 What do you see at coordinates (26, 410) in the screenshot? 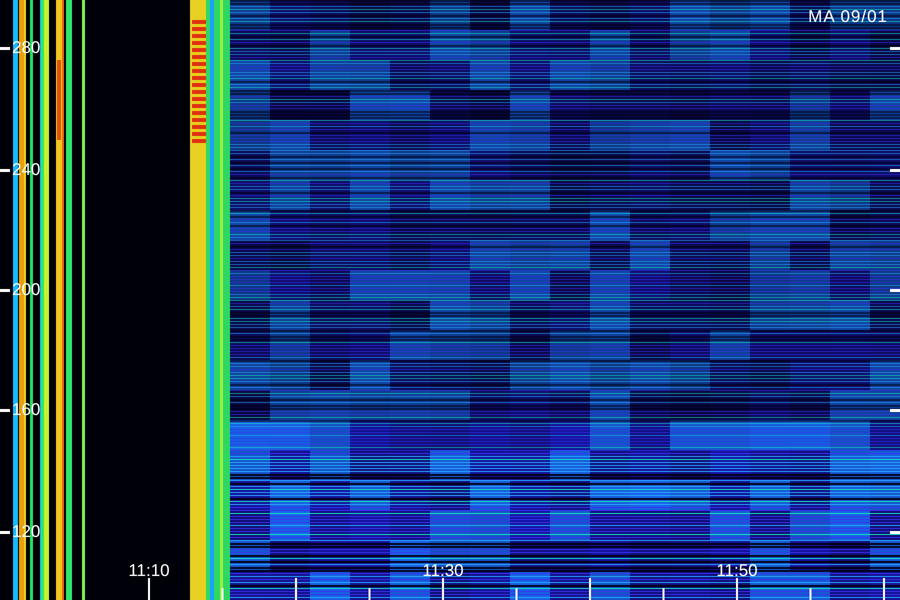
I see `frequency-label: 160` at bounding box center [26, 410].